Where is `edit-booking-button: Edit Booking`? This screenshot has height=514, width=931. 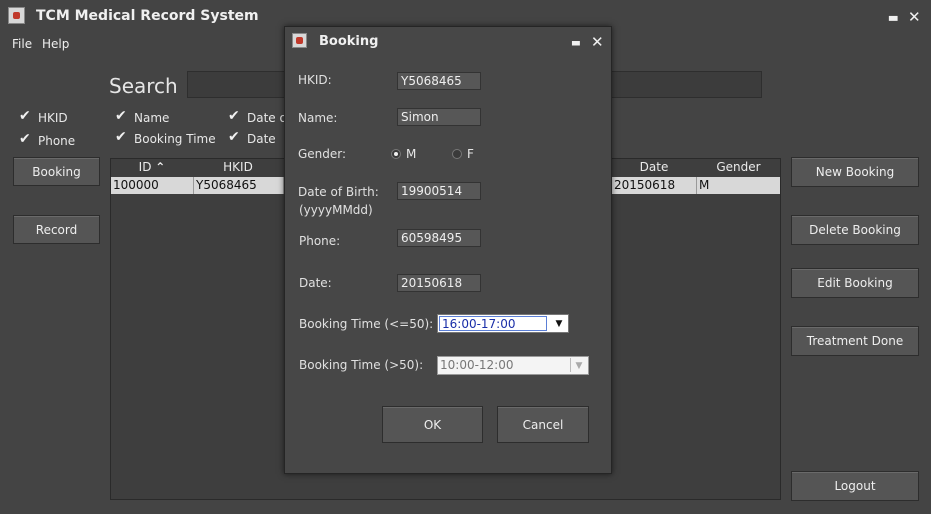 edit-booking-button: Edit Booking is located at coordinates (855, 283).